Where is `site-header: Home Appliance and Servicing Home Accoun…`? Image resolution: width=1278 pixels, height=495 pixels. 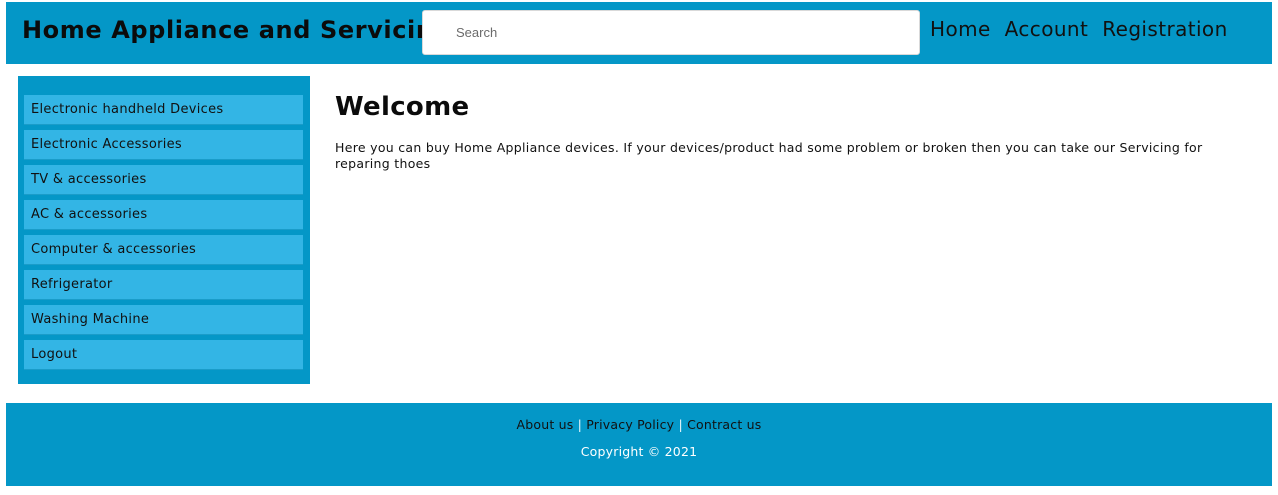 site-header: Home Appliance and Servicing Home Accoun… is located at coordinates (639, 33).